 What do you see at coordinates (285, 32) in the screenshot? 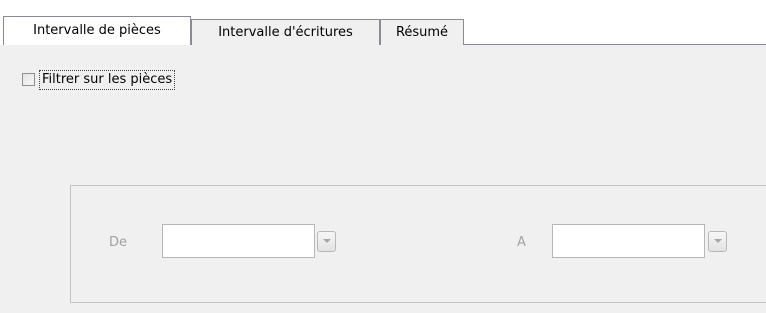
I see `tab-intervalle-d-ecritures: Intervalle d'écritures` at bounding box center [285, 32].